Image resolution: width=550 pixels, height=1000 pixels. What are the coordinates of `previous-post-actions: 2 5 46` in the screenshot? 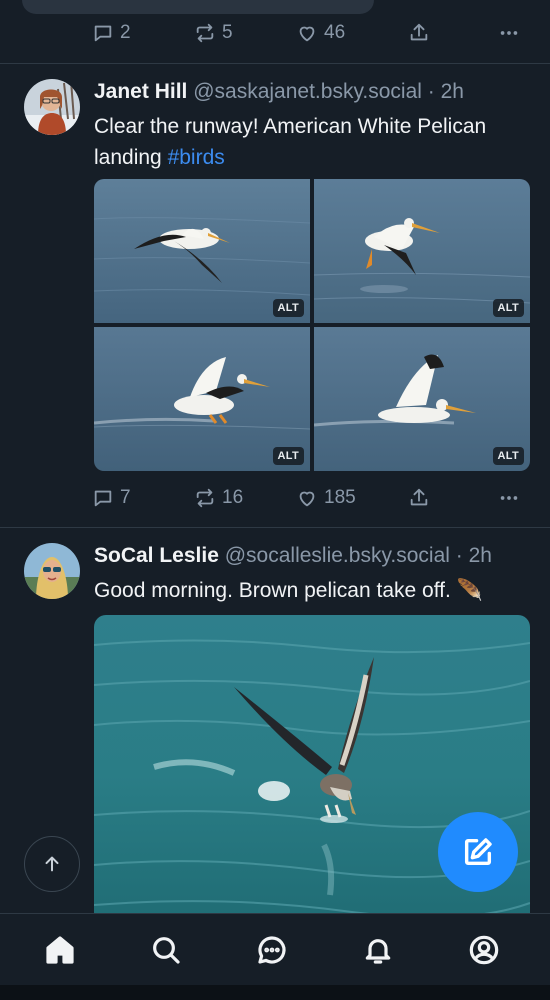 It's located at (312, 33).